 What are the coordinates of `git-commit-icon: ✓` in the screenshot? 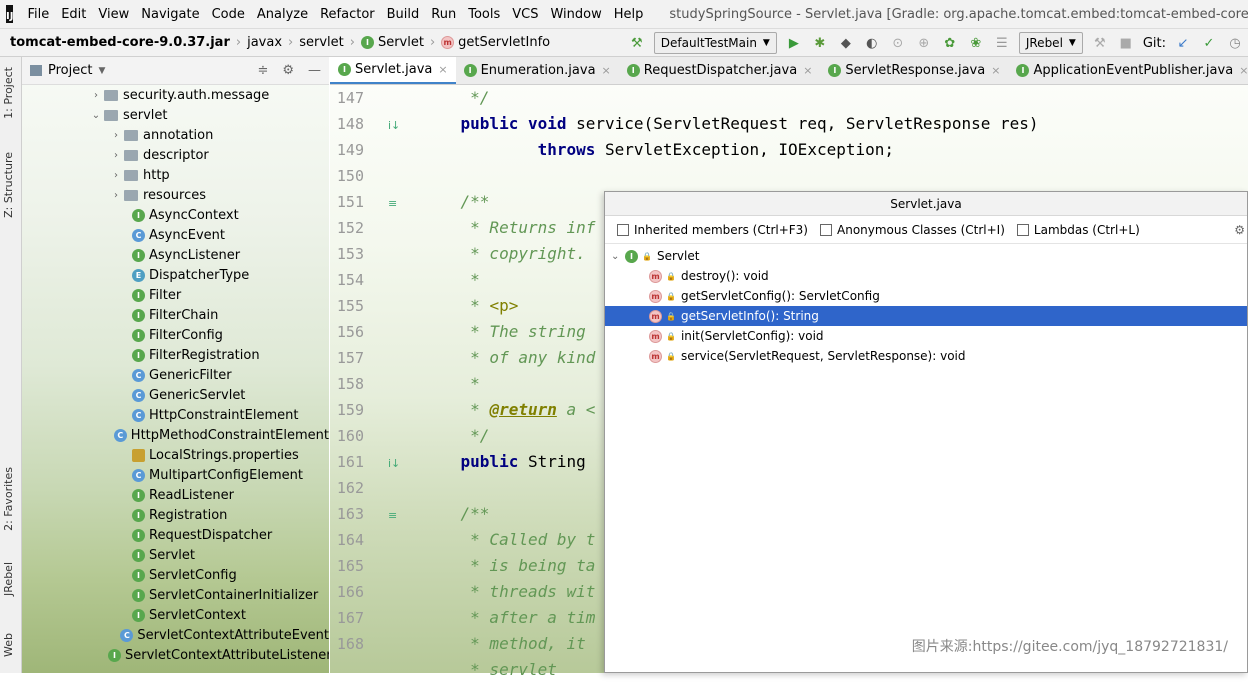 It's located at (1209, 43).